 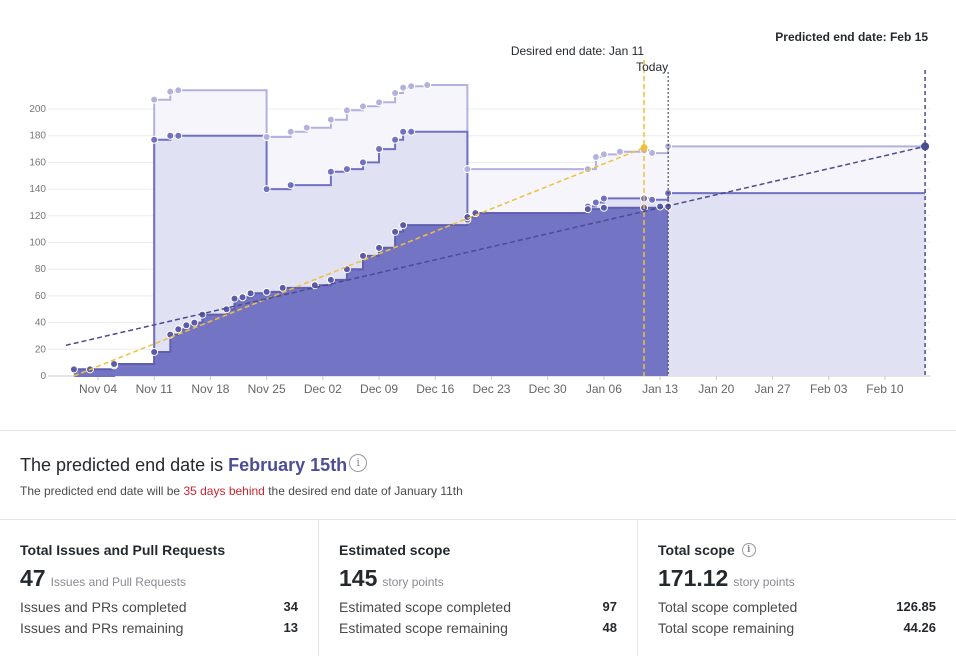 I want to click on card-title: Total scope, so click(x=696, y=550).